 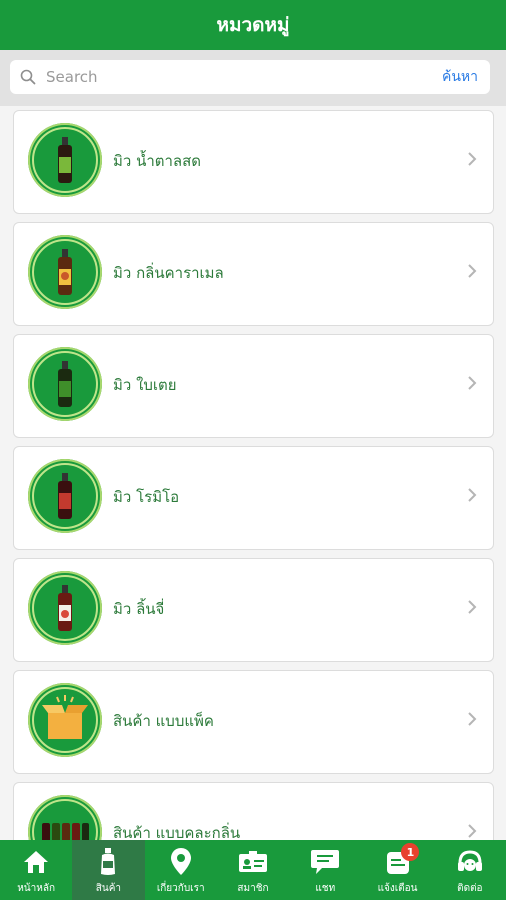 What do you see at coordinates (177, 832) in the screenshot?
I see `category-label: สินค้า แบบคละกลิ่น` at bounding box center [177, 832].